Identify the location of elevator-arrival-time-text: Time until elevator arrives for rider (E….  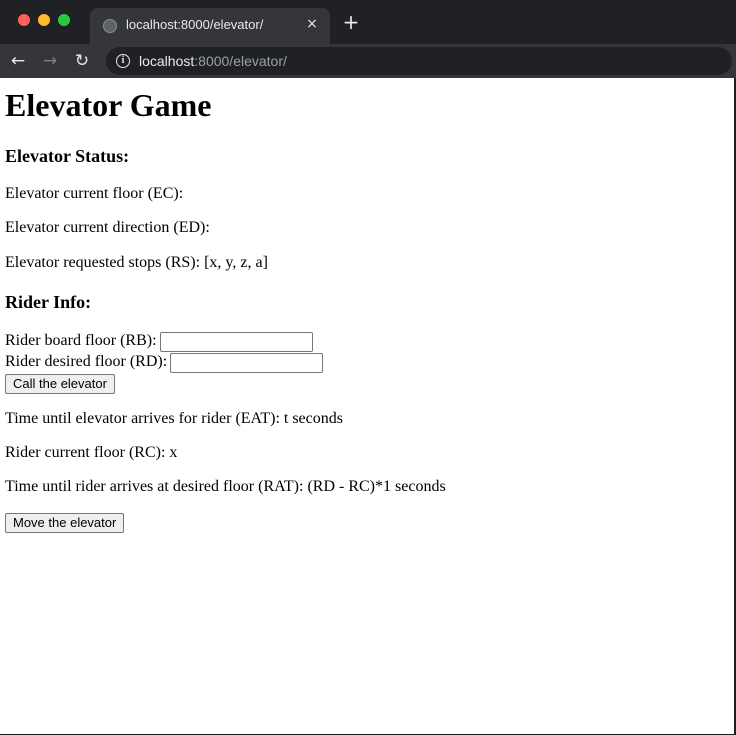
(174, 418).